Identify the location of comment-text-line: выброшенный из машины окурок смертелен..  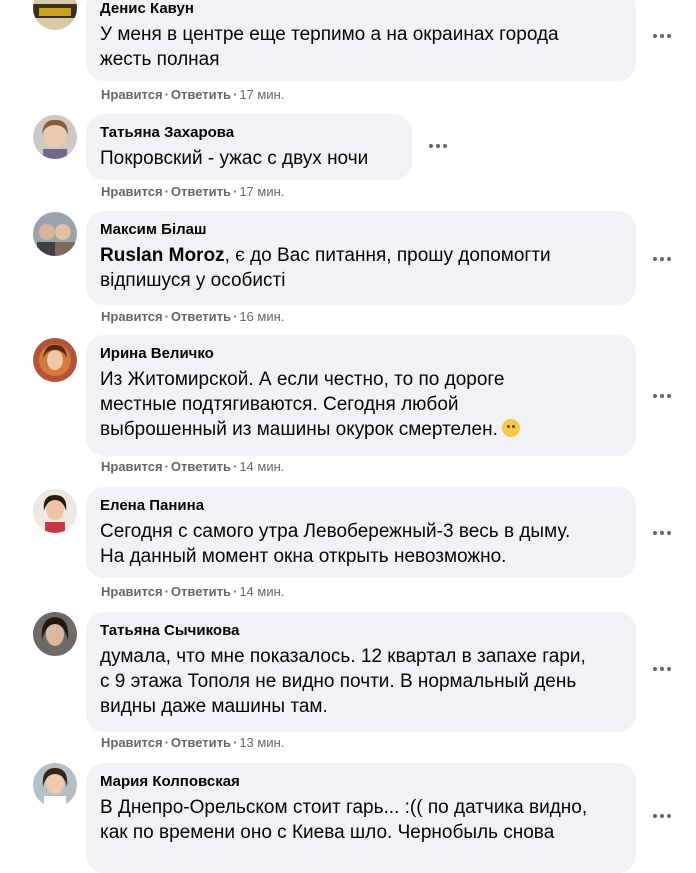
(361, 429).